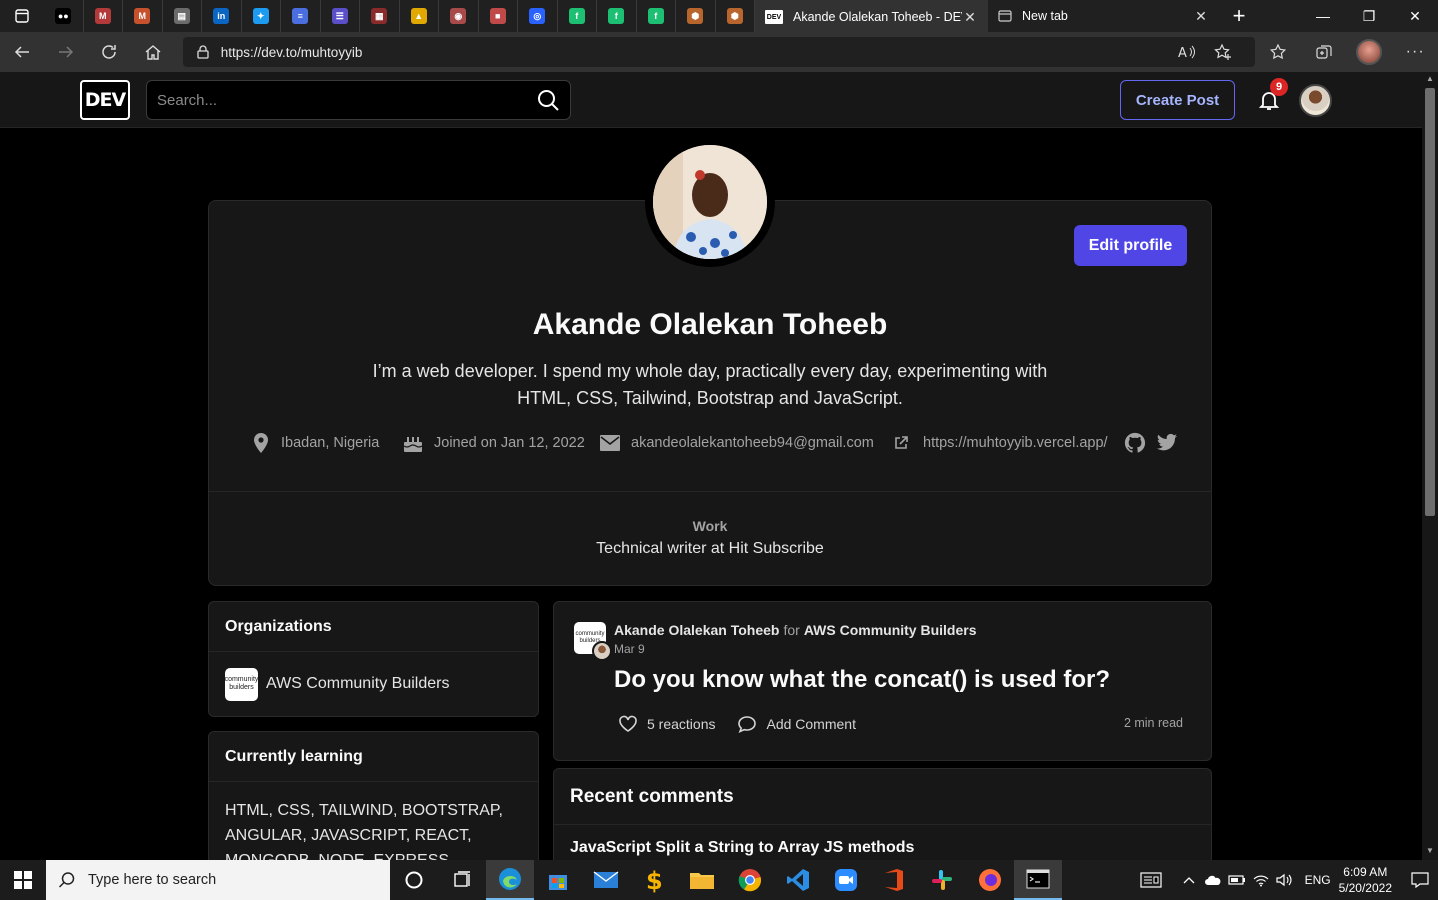 The width and height of the screenshot is (1438, 900). I want to click on taskbar-store, so click(558, 880).